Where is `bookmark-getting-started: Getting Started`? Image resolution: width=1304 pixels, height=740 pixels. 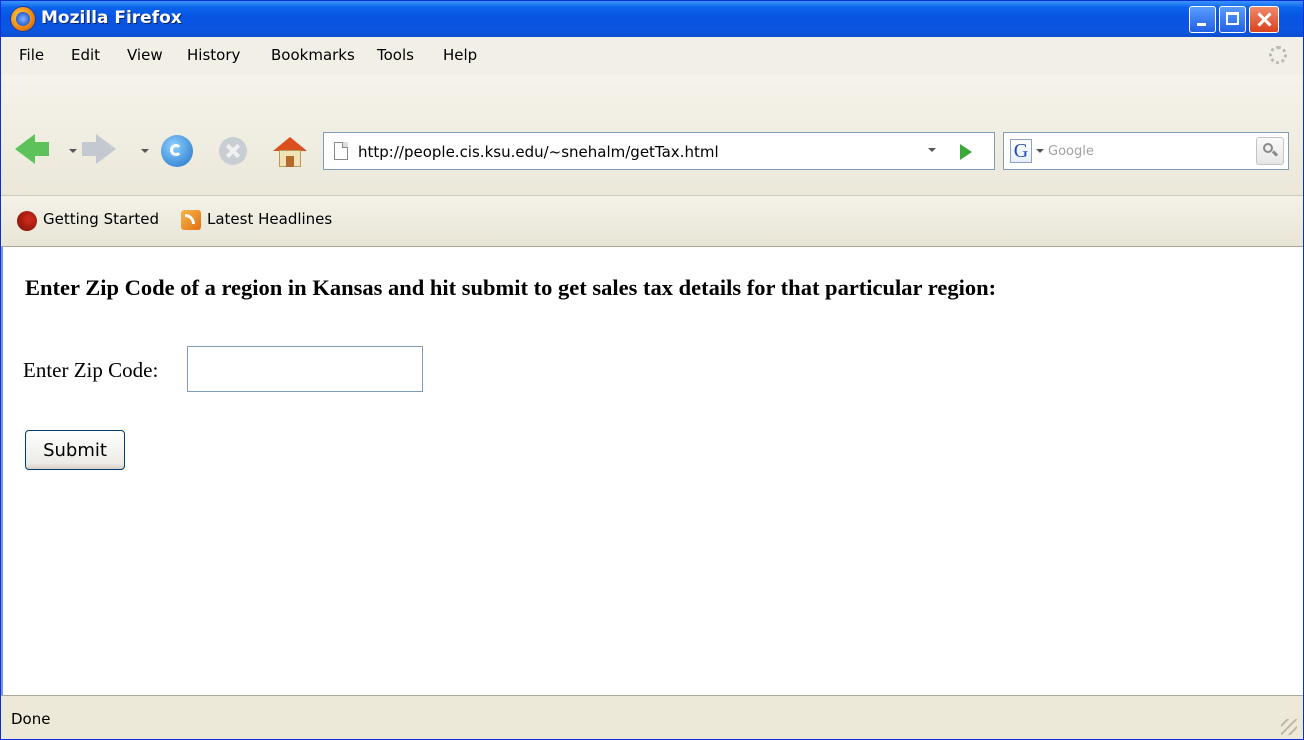 bookmark-getting-started: Getting Started is located at coordinates (101, 219).